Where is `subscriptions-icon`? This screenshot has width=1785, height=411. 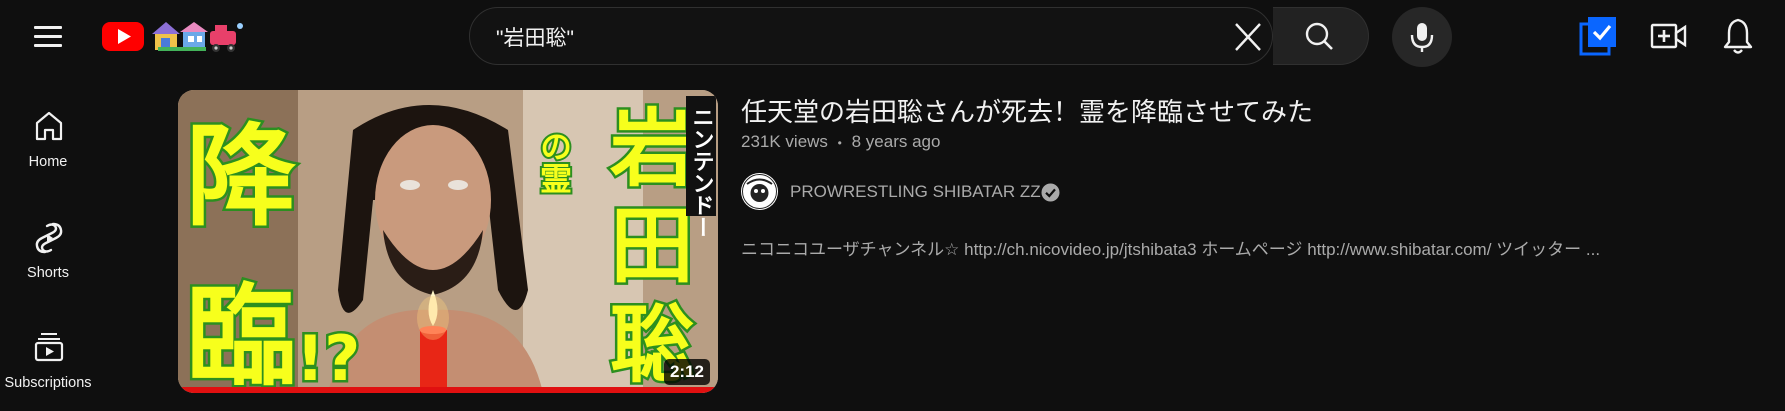
subscriptions-icon is located at coordinates (49, 347).